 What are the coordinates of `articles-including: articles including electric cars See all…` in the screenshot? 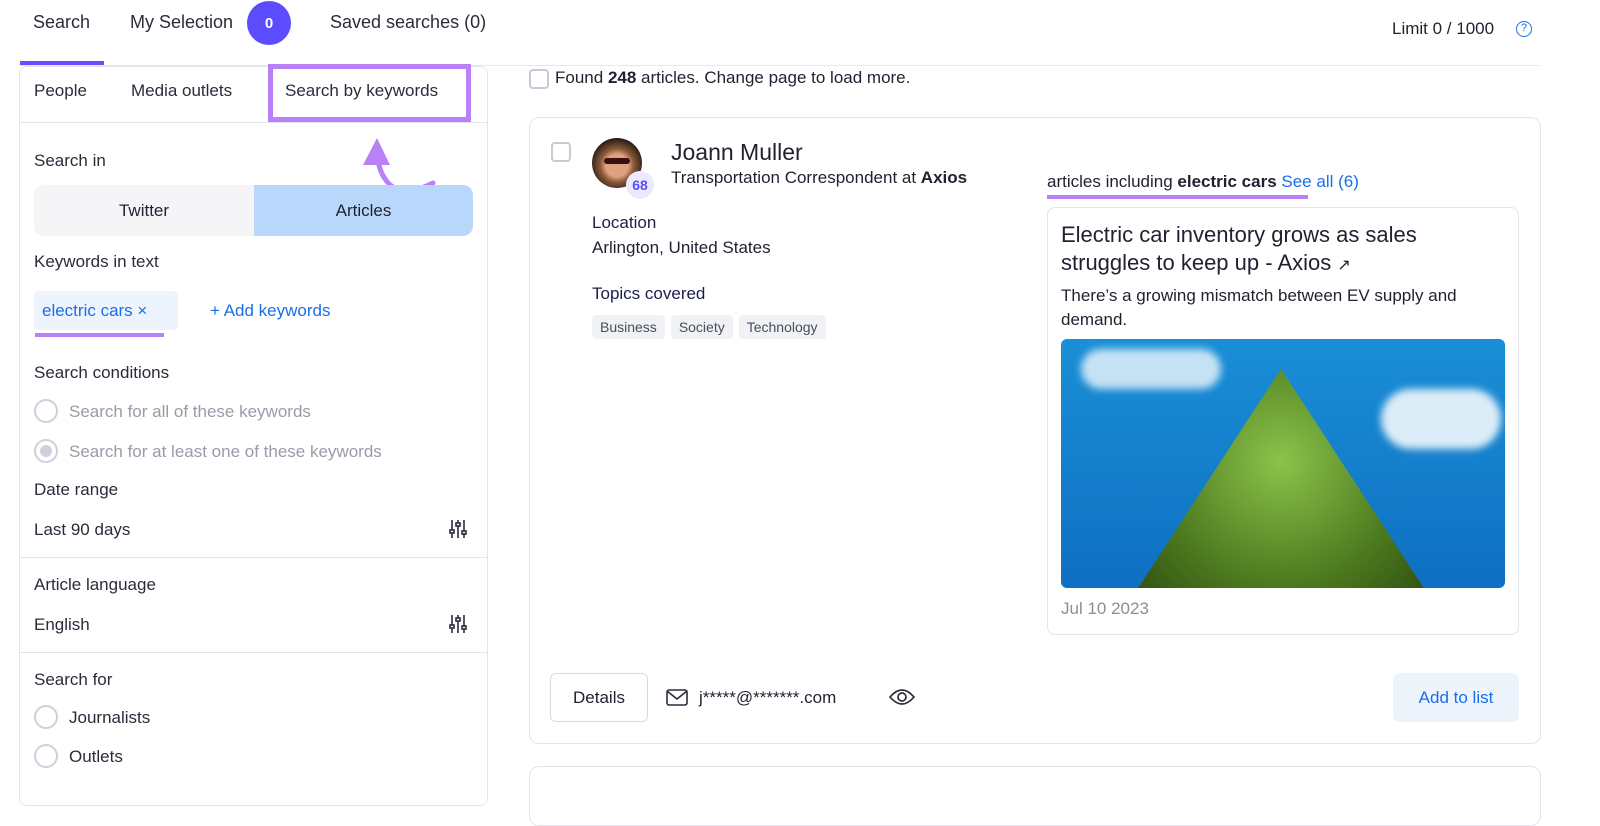 It's located at (1203, 181).